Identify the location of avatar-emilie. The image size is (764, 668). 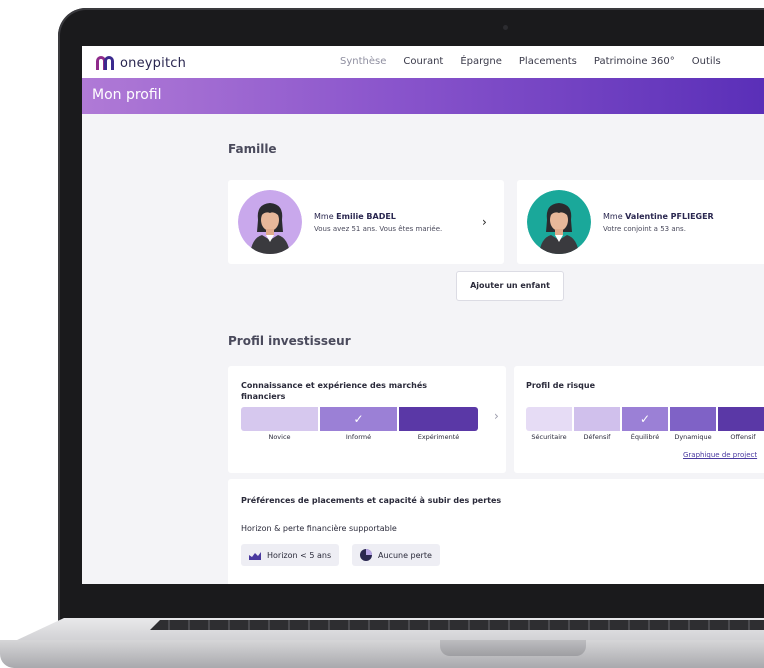
(270, 222).